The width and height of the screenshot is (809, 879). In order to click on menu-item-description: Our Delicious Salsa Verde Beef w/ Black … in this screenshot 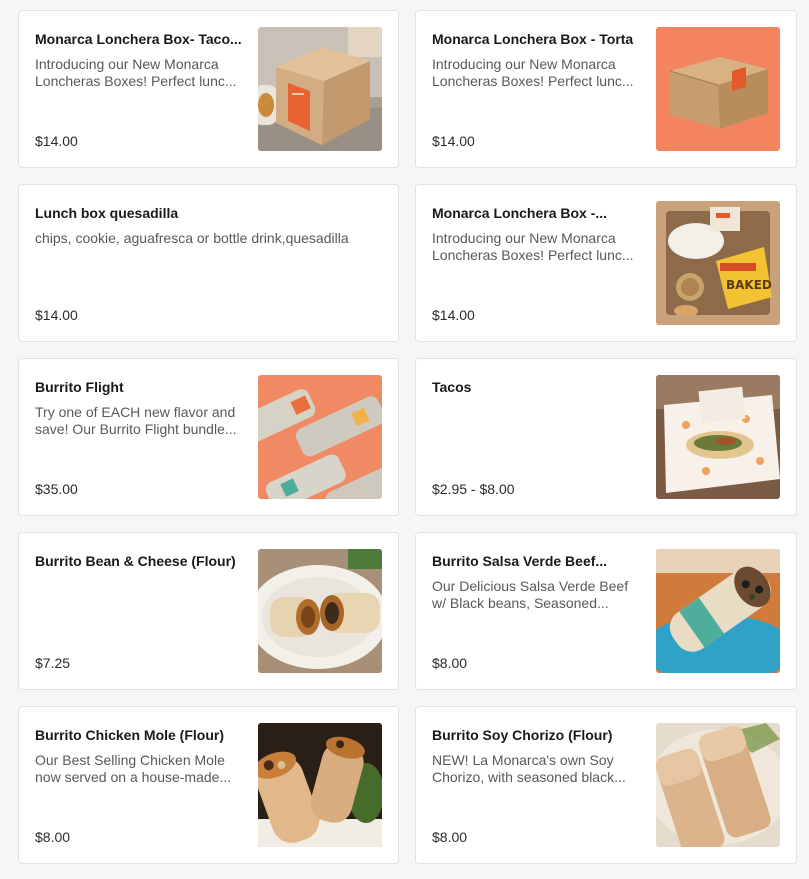, I will do `click(530, 594)`.